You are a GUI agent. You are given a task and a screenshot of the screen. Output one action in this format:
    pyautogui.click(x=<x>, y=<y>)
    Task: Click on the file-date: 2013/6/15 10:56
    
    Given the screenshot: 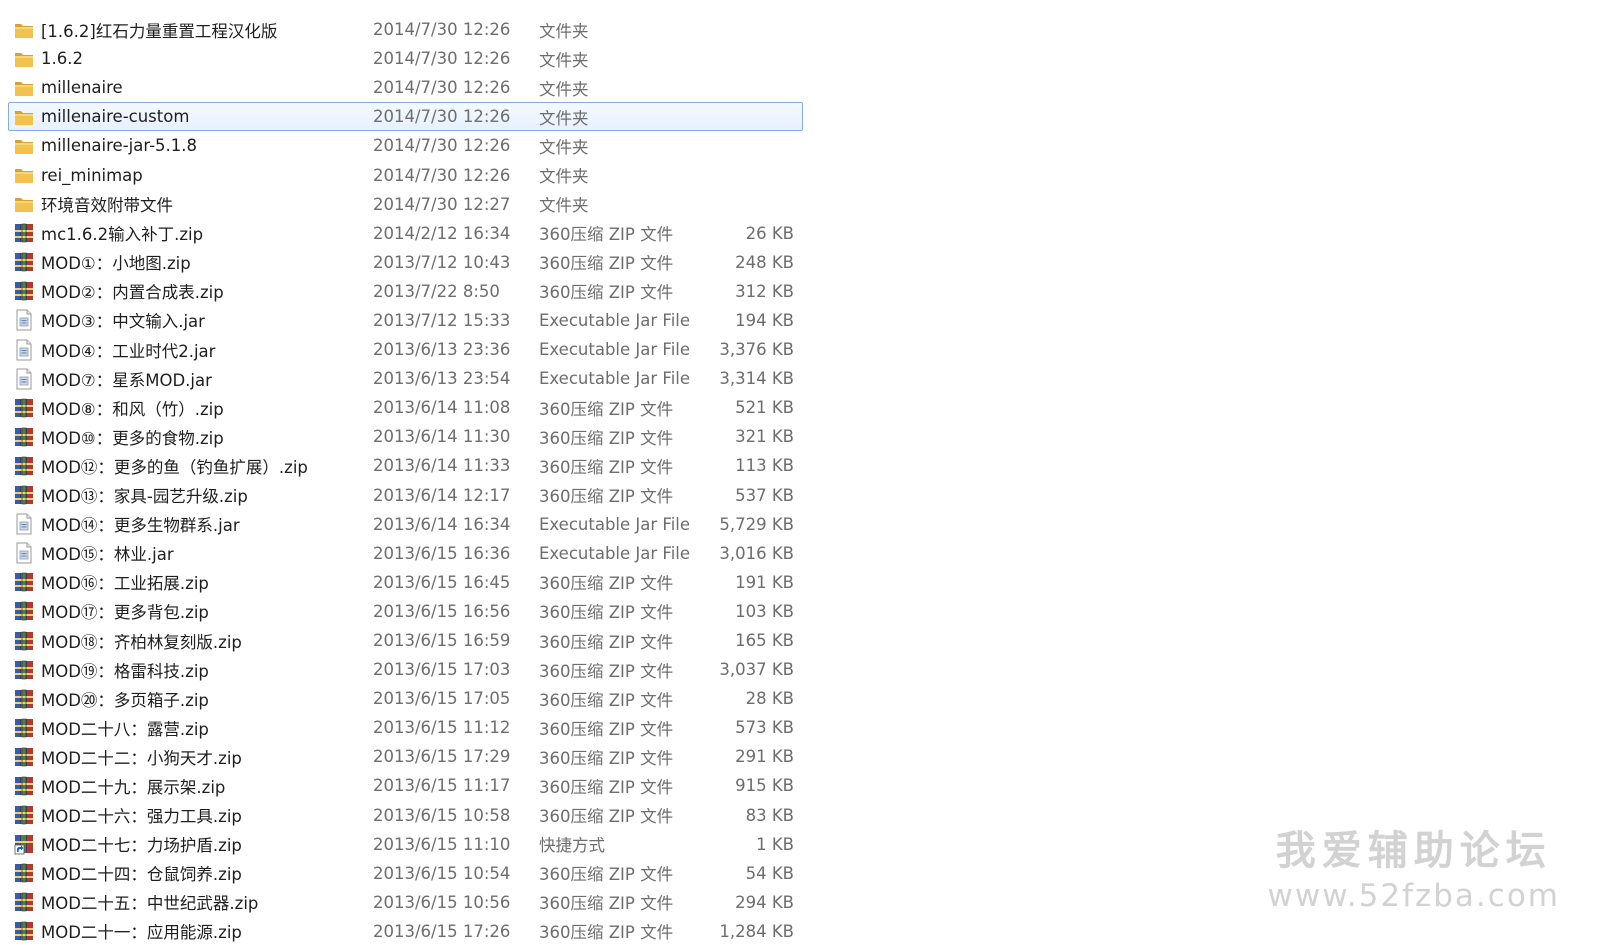 What is the action you would take?
    pyautogui.click(x=442, y=902)
    